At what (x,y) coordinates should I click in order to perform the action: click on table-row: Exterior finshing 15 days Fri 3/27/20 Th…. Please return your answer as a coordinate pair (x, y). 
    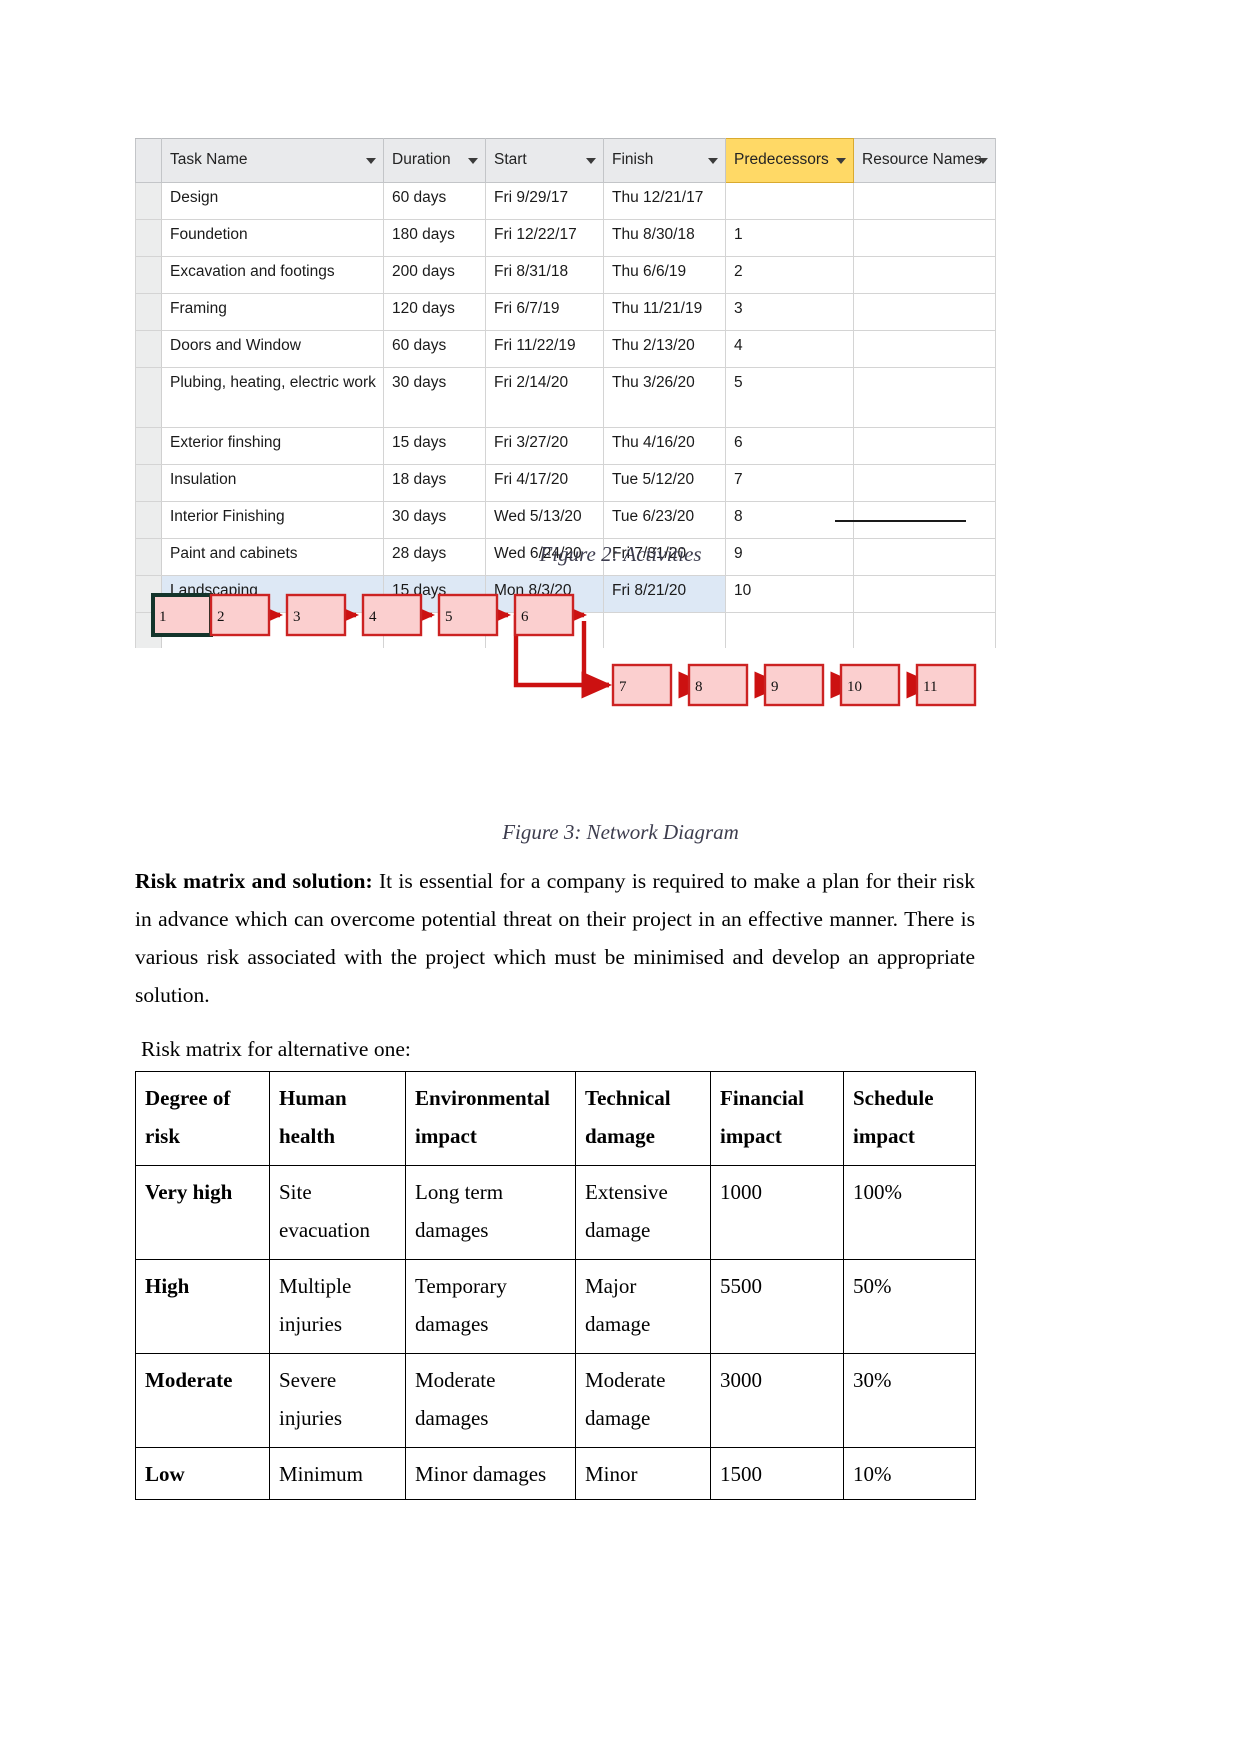
    Looking at the image, I should click on (565, 446).